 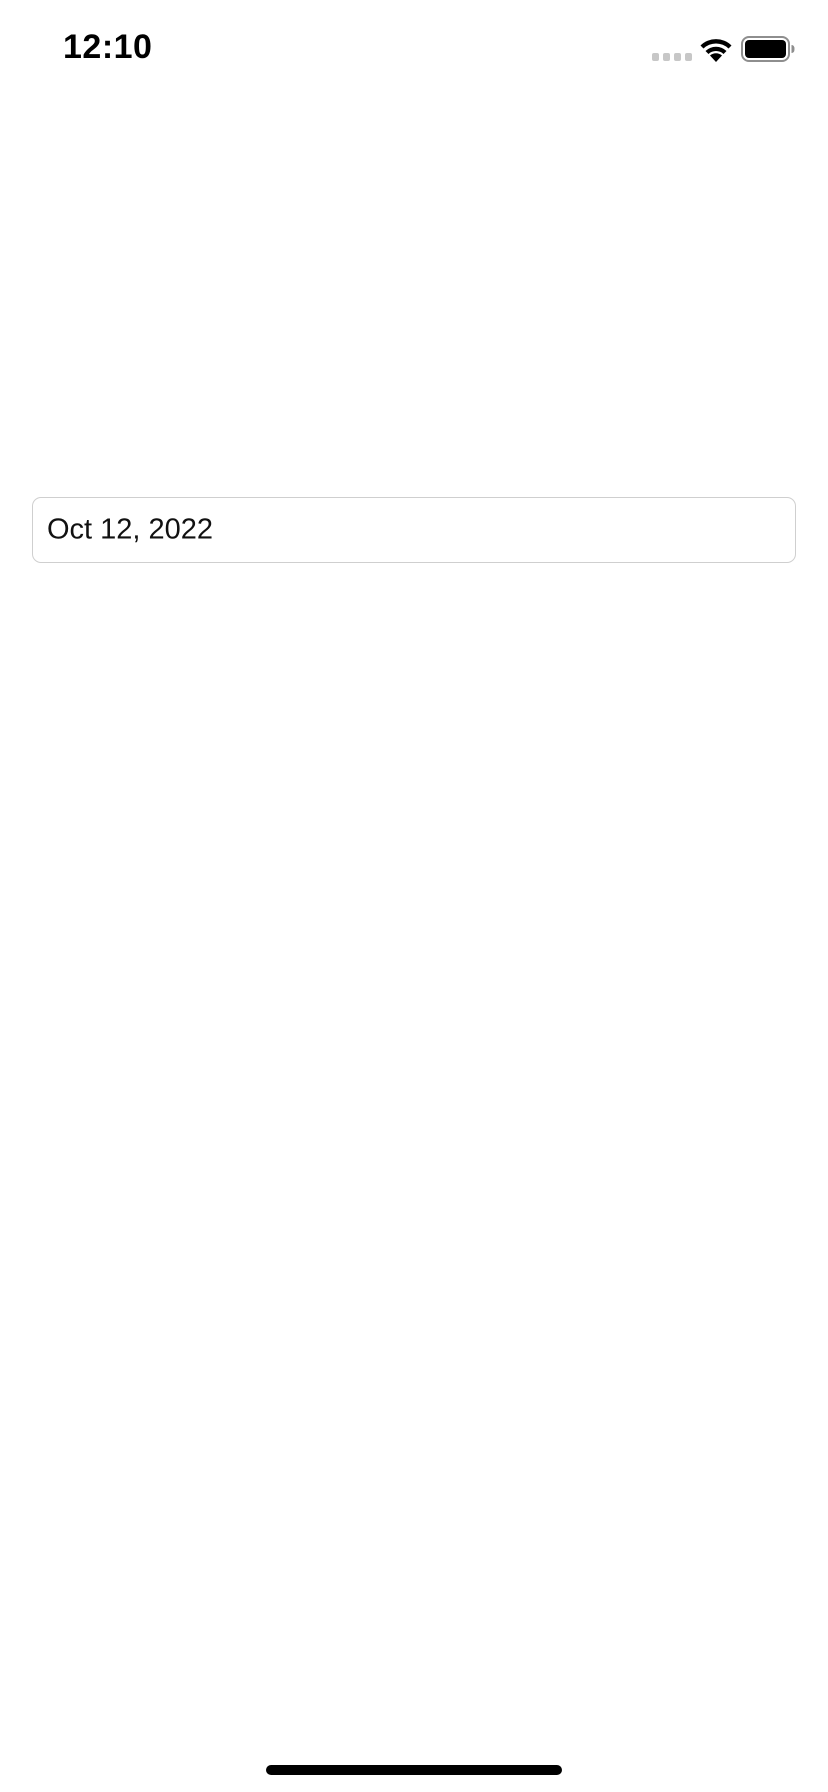 What do you see at coordinates (716, 50) in the screenshot?
I see `wifi-icon` at bounding box center [716, 50].